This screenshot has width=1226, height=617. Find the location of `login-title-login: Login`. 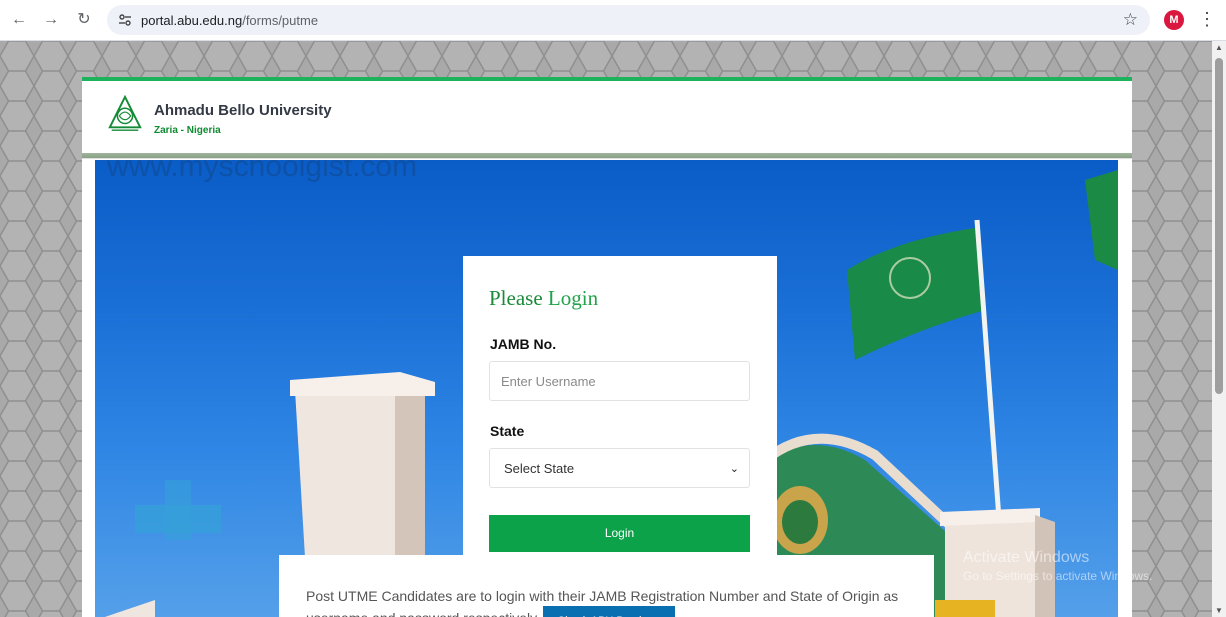

login-title-login: Login is located at coordinates (573, 298).